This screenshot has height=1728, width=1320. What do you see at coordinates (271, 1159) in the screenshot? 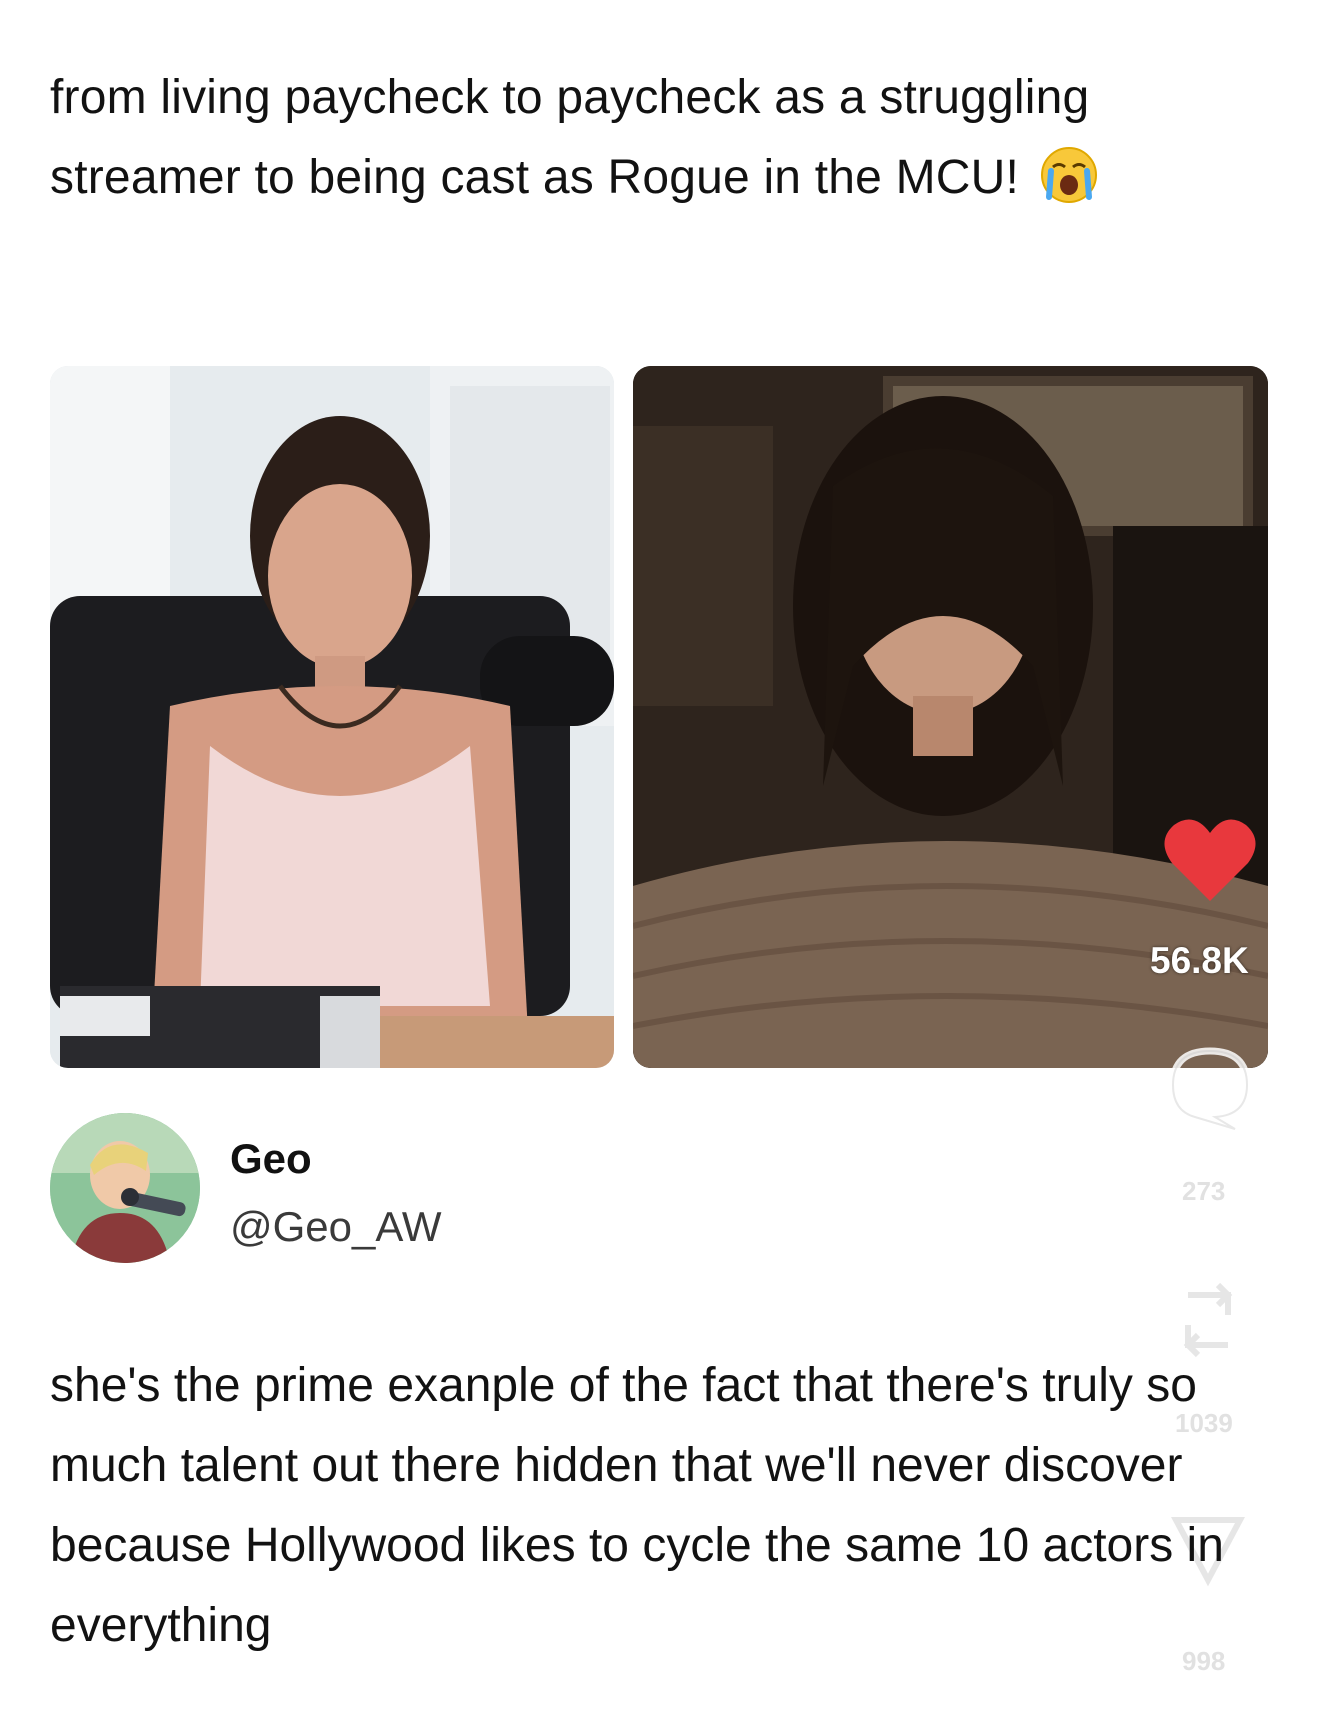
I see `author-name: Geo` at bounding box center [271, 1159].